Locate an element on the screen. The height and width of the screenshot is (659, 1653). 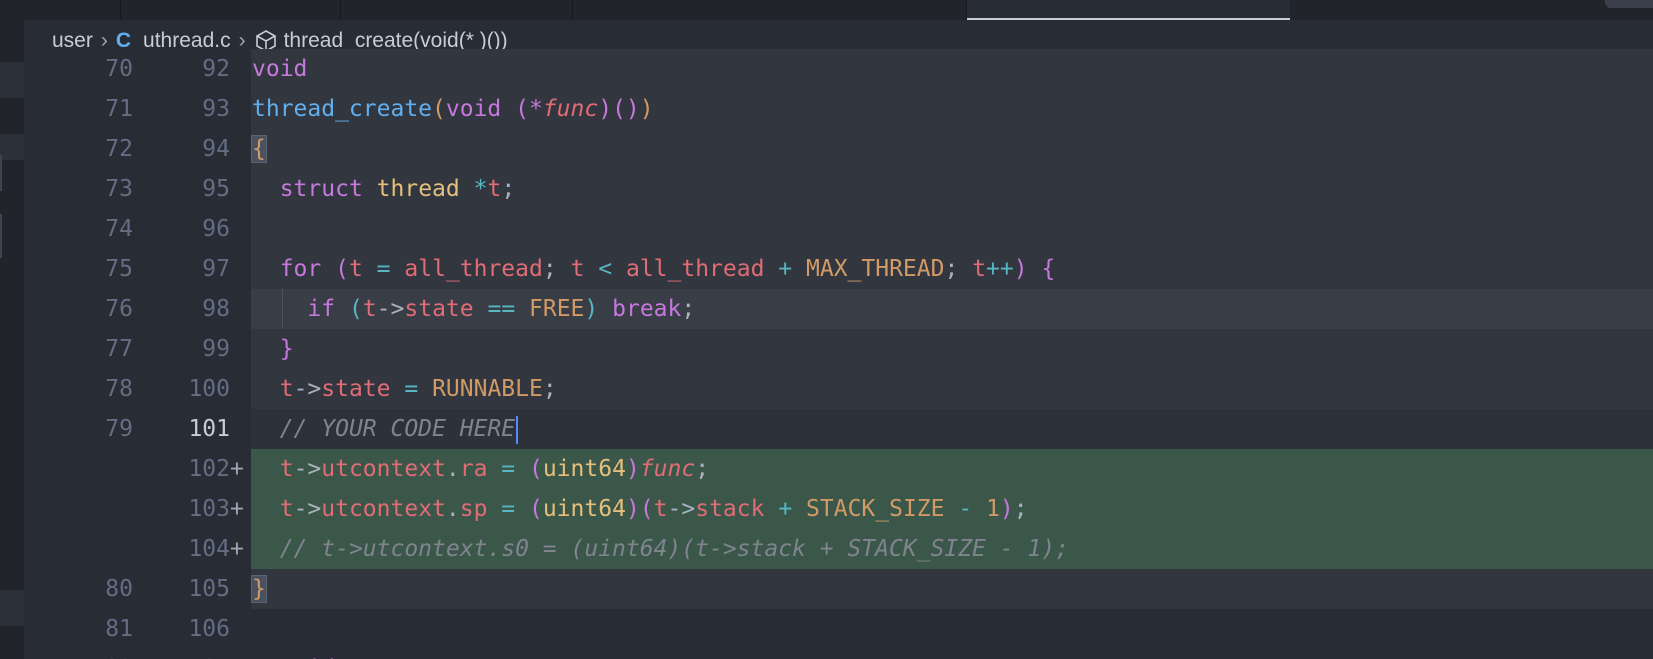
tab-active is located at coordinates (1128, 10).